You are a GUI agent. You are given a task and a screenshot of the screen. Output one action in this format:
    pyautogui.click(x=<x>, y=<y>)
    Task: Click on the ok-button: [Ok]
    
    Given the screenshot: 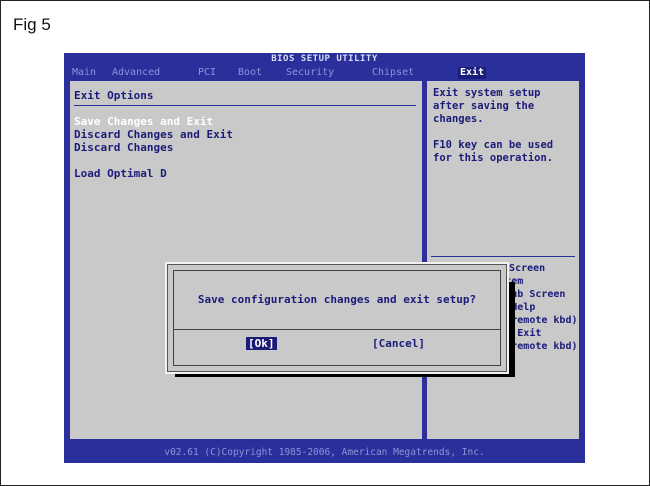 What is the action you would take?
    pyautogui.click(x=261, y=343)
    